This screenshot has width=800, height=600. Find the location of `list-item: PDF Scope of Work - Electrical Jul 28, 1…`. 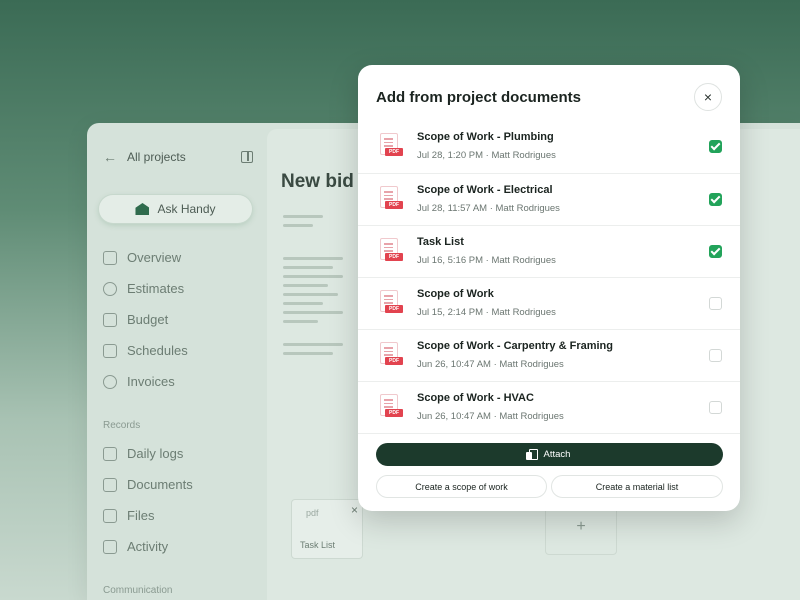

list-item: PDF Scope of Work - Electrical Jul 28, 1… is located at coordinates (549, 199).